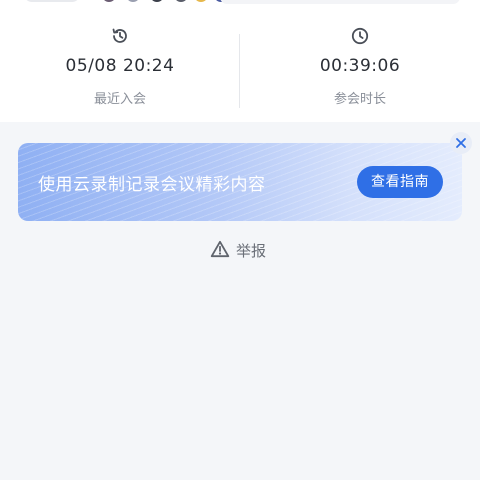 Image resolution: width=480 pixels, height=480 pixels. Describe the element at coordinates (119, 35) in the screenshot. I see `history-icon` at that location.